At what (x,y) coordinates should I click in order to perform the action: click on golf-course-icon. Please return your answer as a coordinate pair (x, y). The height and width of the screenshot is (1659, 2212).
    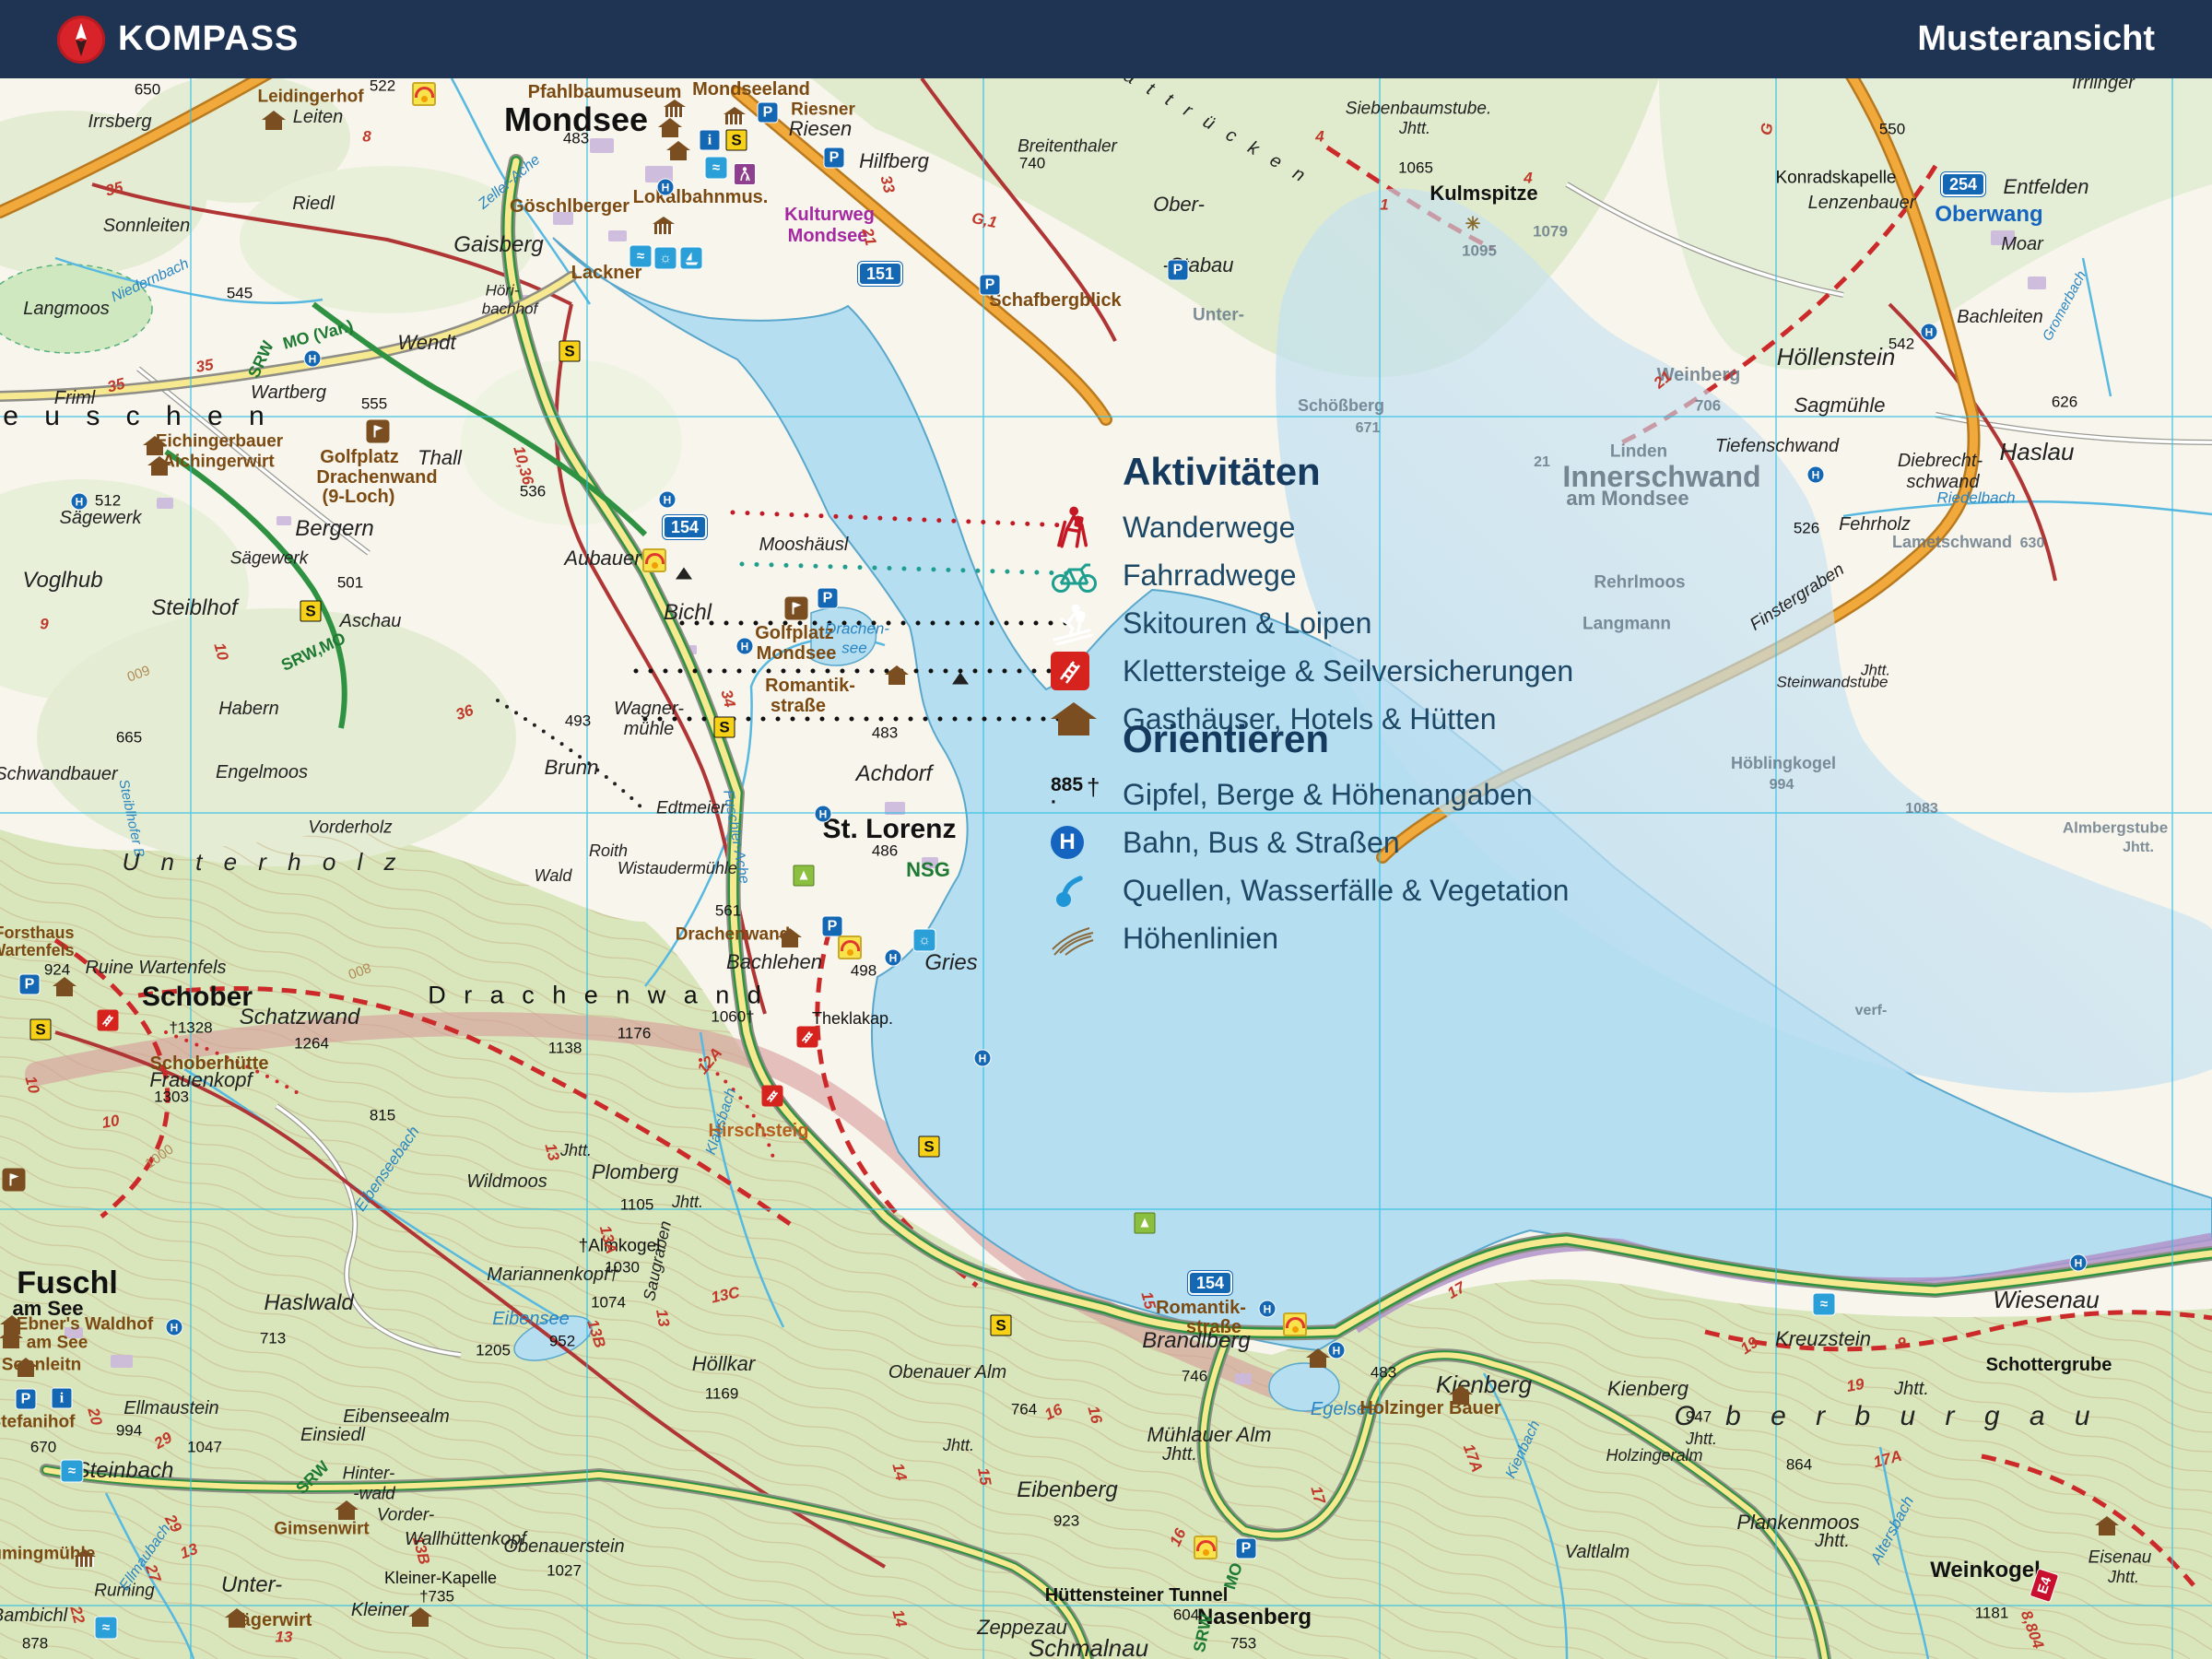
    Looking at the image, I should click on (14, 1180).